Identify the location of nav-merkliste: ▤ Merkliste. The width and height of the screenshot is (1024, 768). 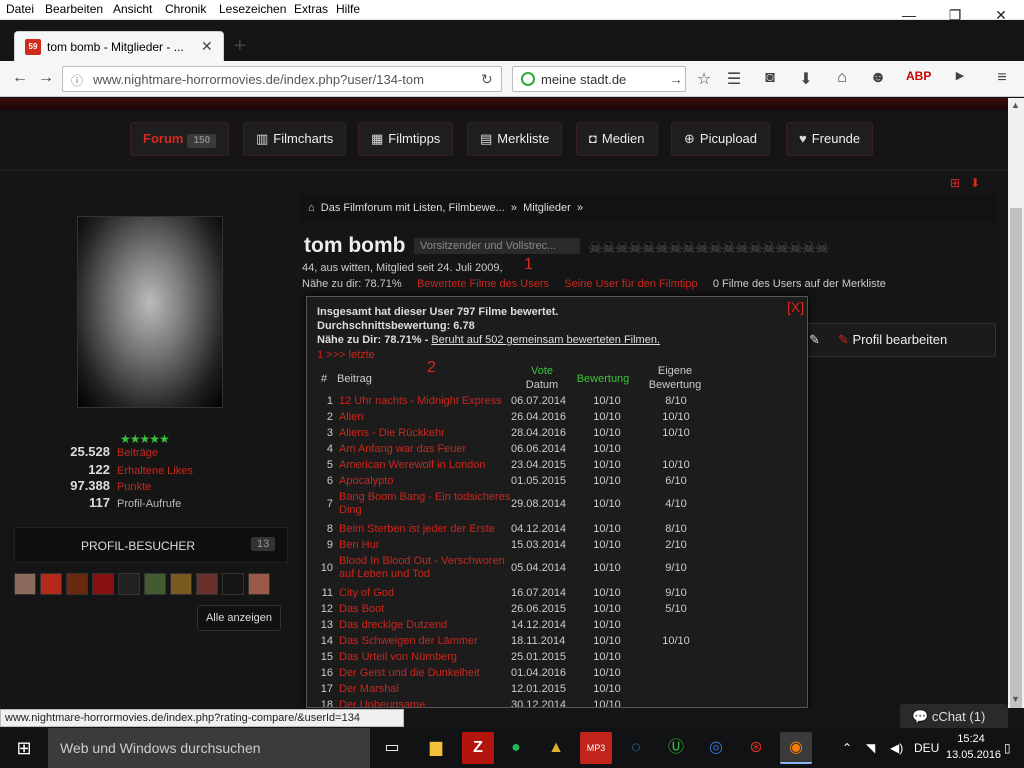
(515, 139).